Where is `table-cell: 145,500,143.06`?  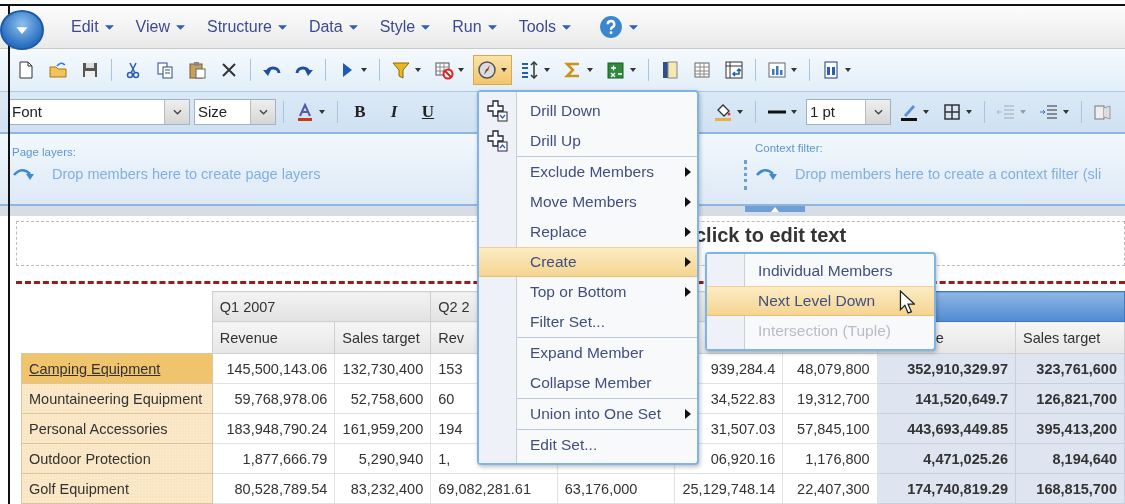
table-cell: 145,500,143.06 is located at coordinates (273, 368).